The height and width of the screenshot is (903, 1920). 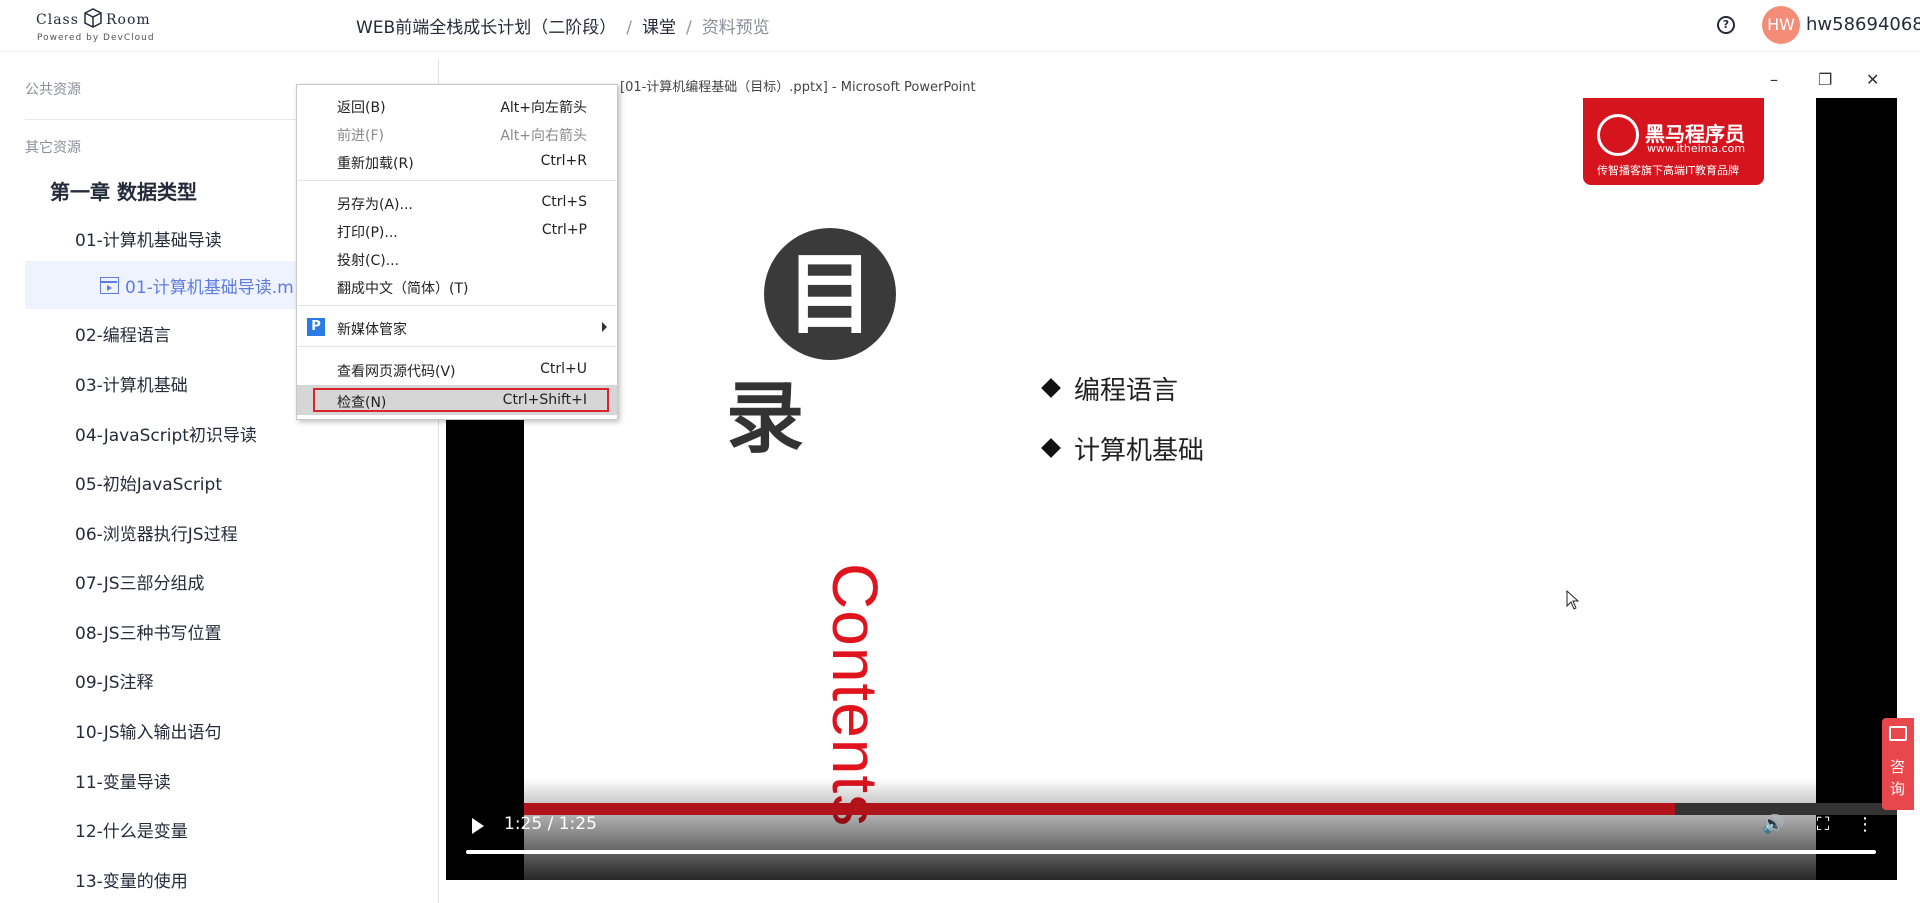 I want to click on slide-bullet-text: 计算机基础, so click(x=1139, y=451).